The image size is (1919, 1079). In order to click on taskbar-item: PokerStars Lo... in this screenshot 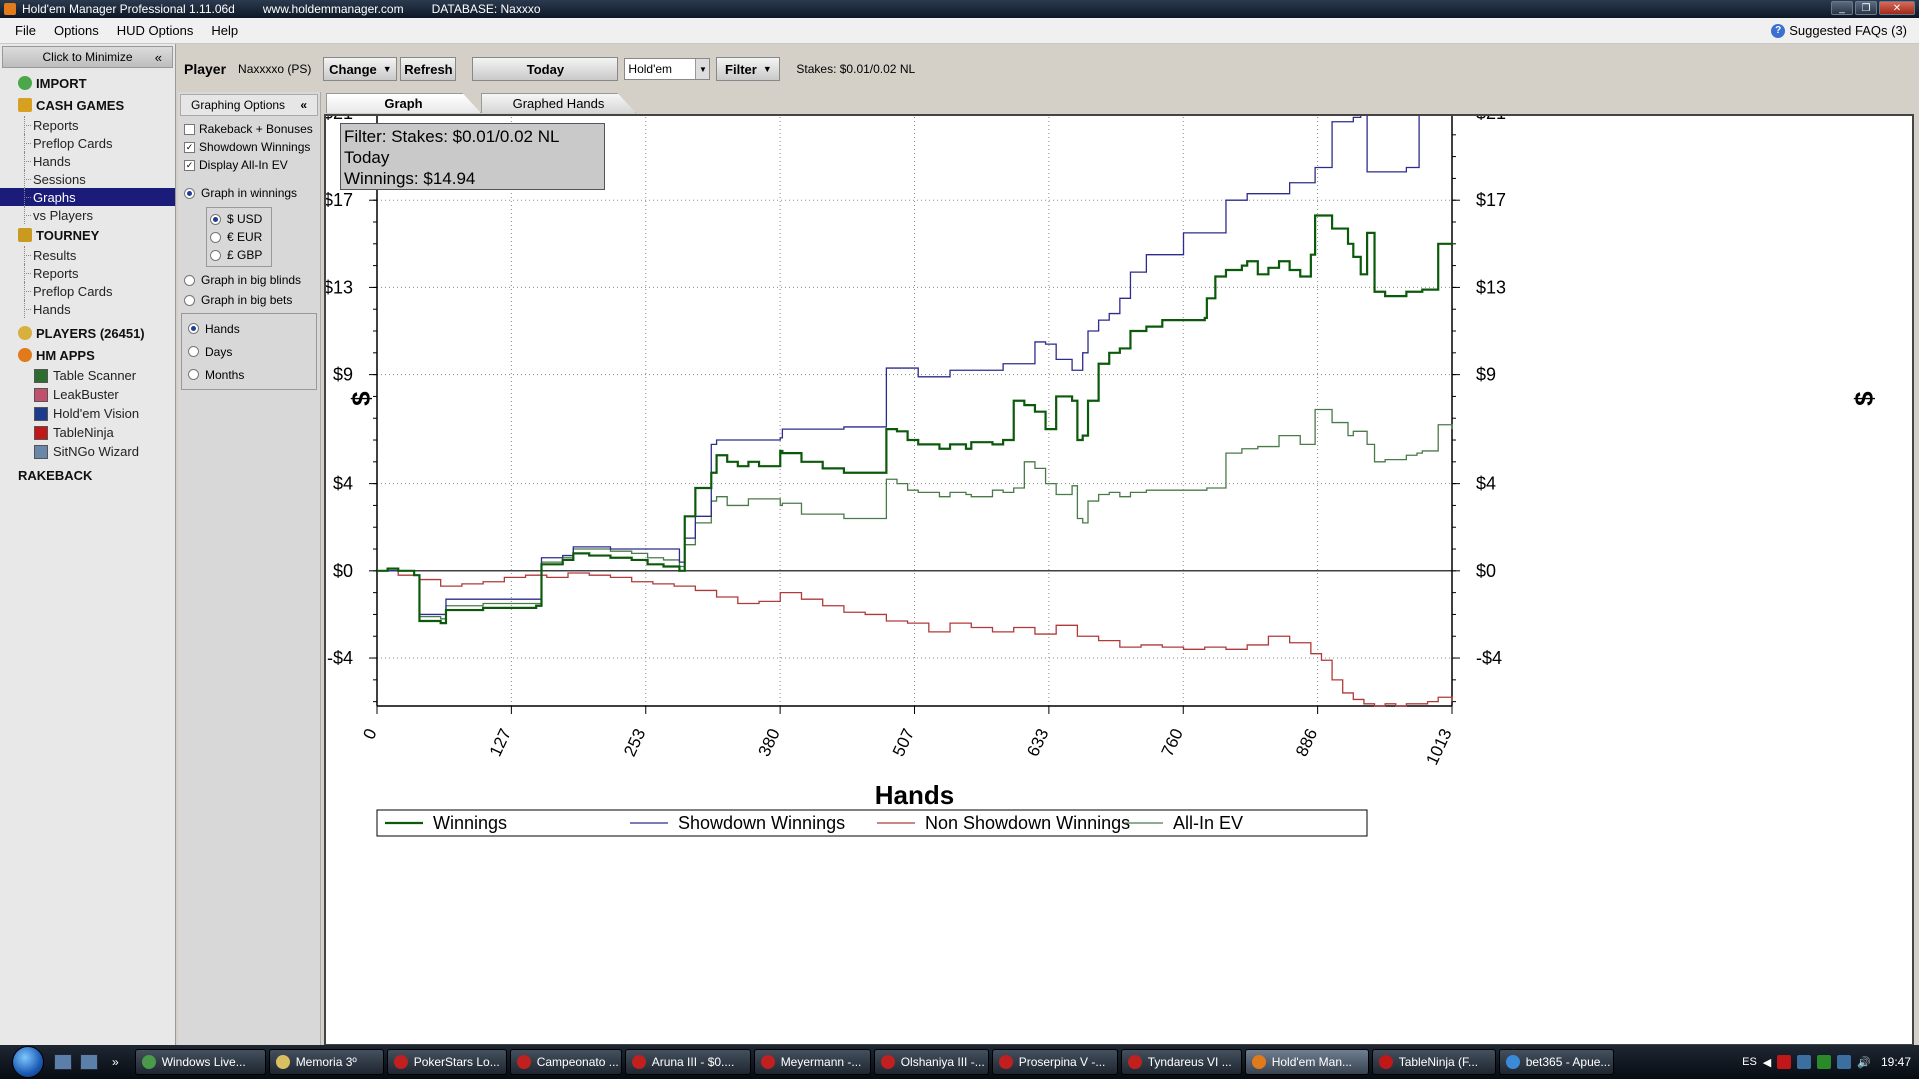, I will do `click(446, 1062)`.